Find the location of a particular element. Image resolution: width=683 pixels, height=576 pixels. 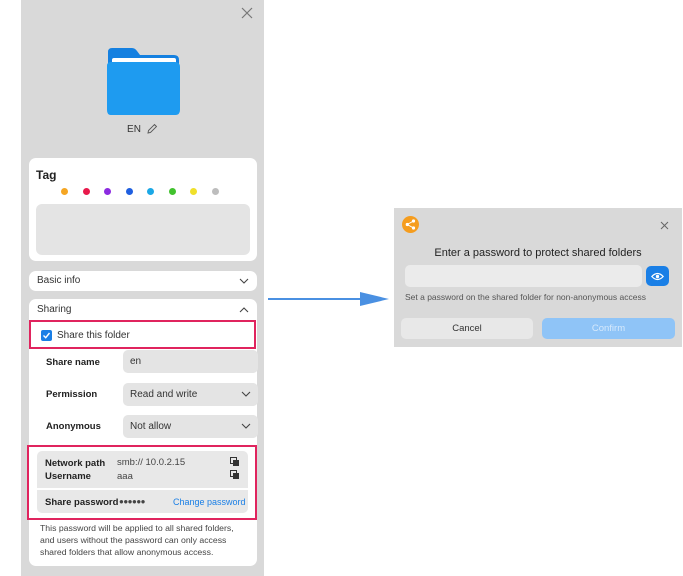

edit-pencil-icon is located at coordinates (152, 129).